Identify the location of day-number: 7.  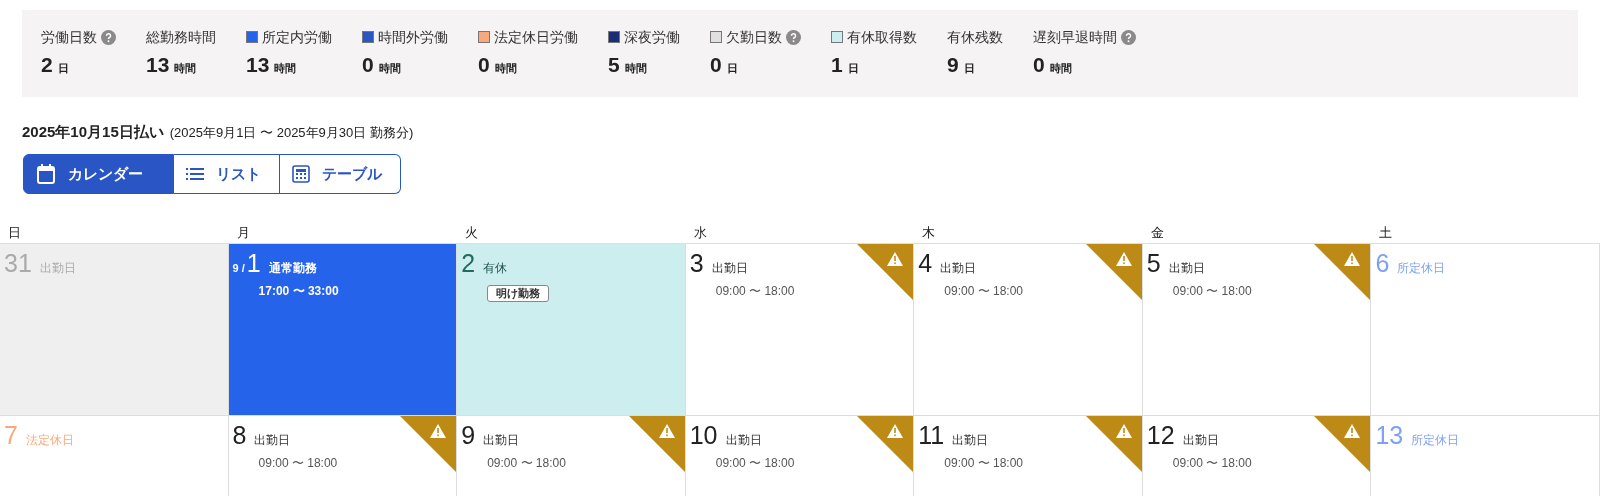
(11, 435).